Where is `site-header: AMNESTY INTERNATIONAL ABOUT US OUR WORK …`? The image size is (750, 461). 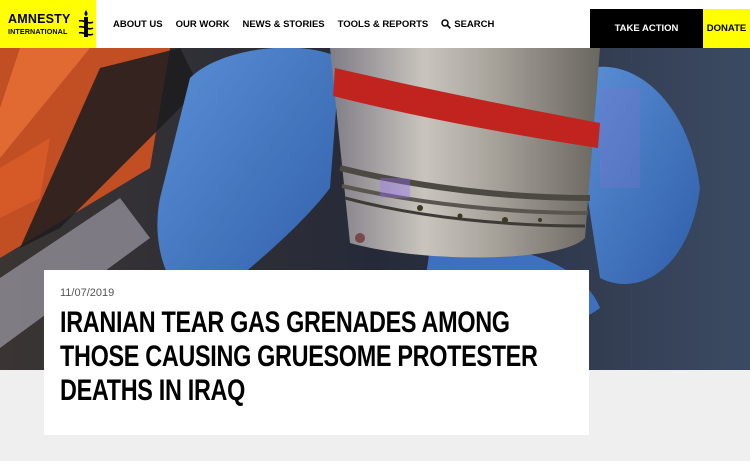 site-header: AMNESTY INTERNATIONAL ABOUT US OUR WORK … is located at coordinates (375, 24).